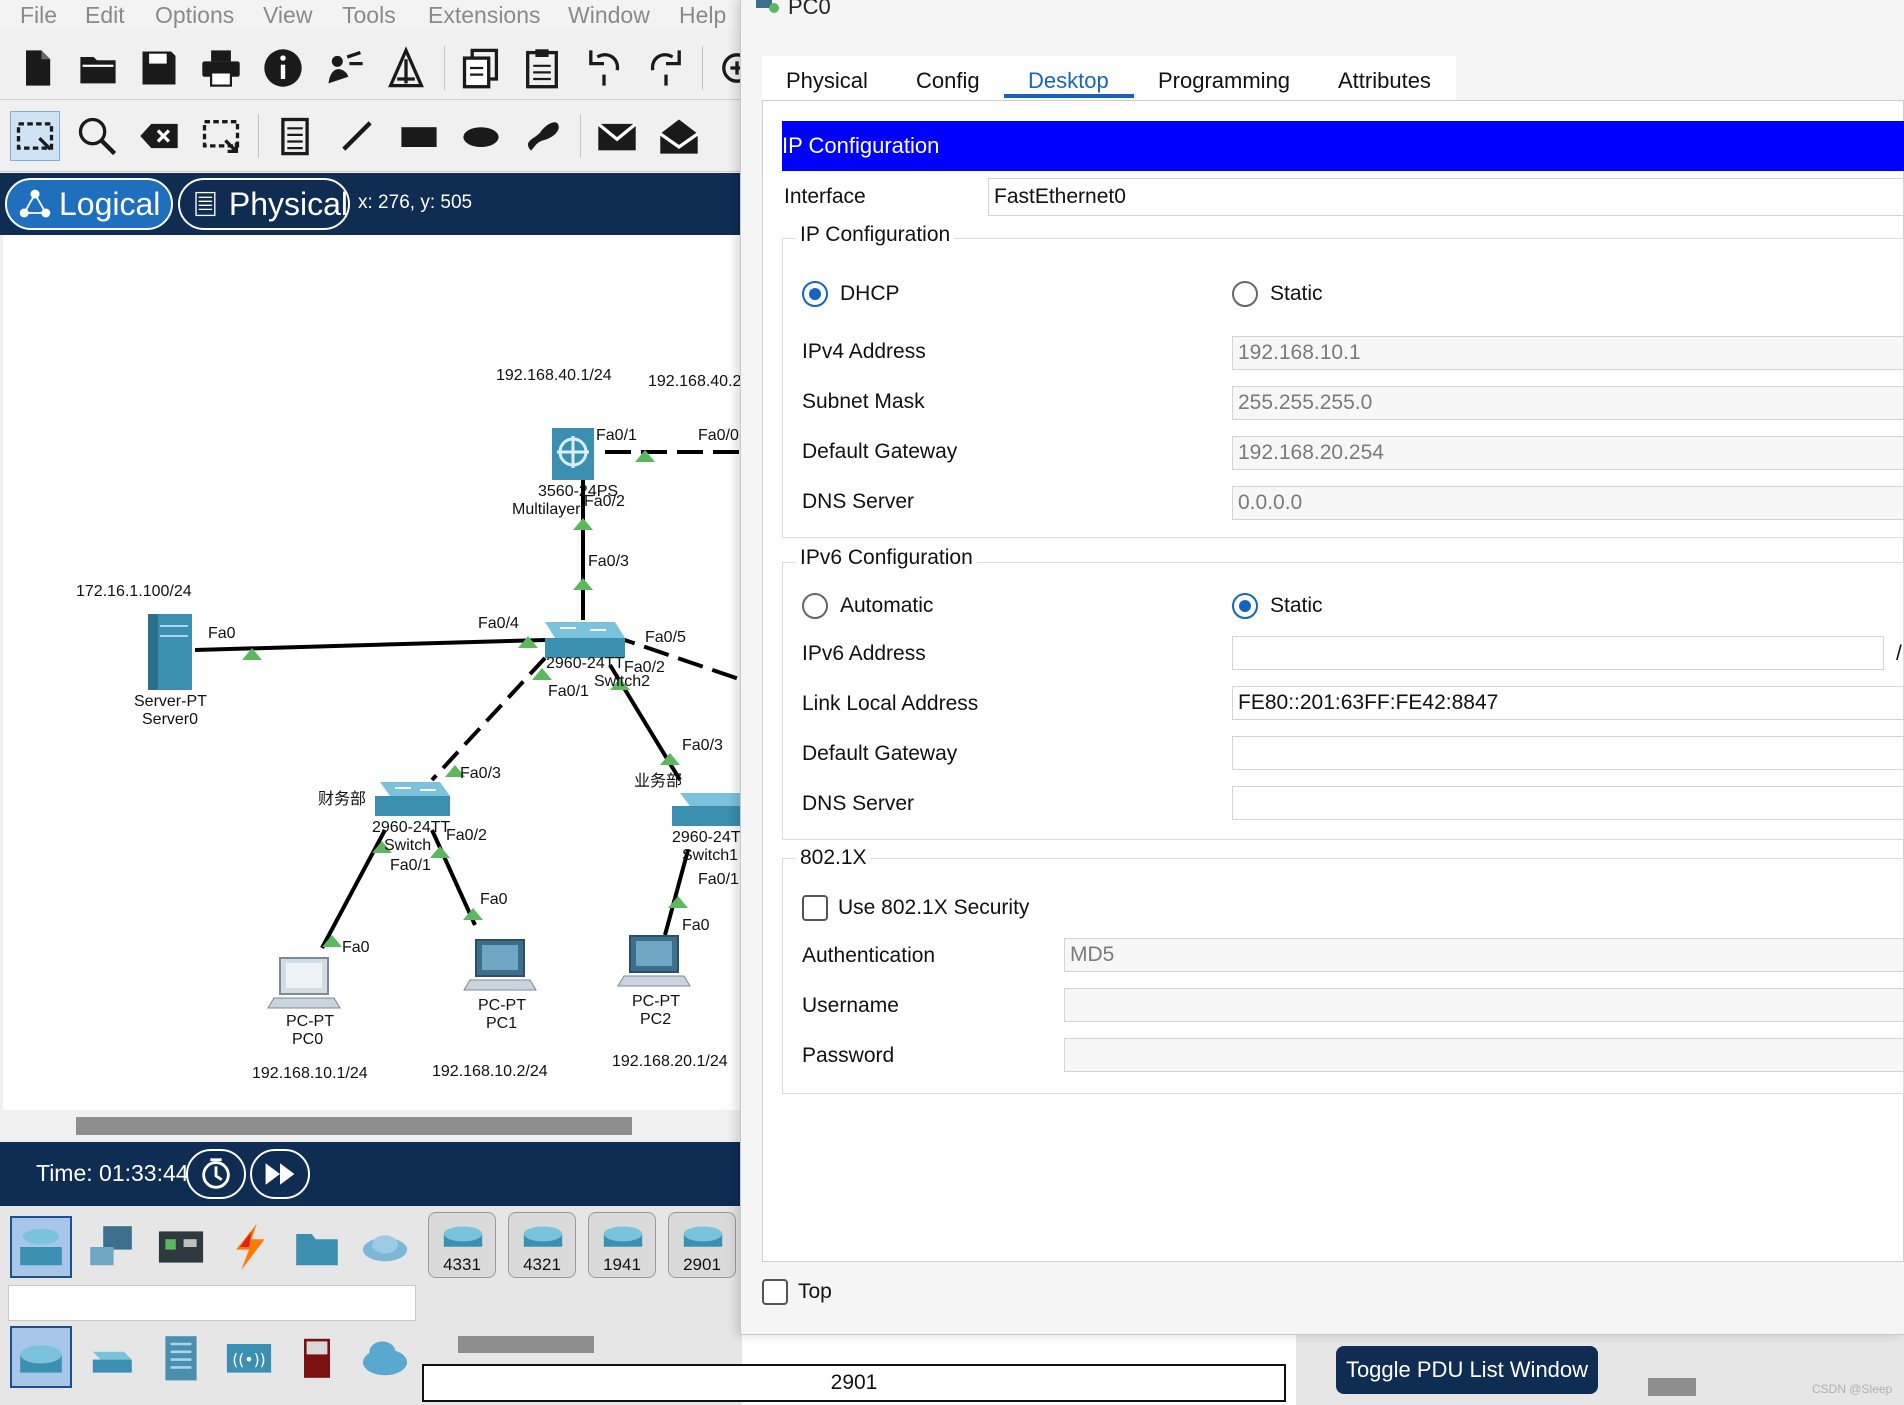 Image resolution: width=1904 pixels, height=1405 pixels. I want to click on menu-tools: Tools, so click(369, 15).